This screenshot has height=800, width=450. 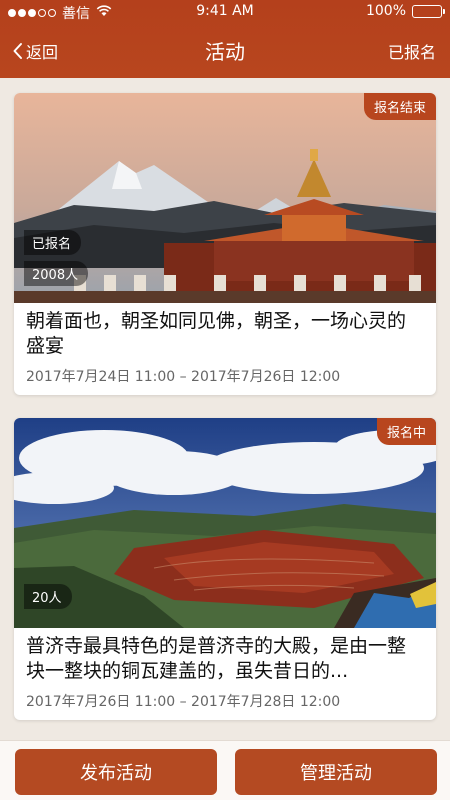 What do you see at coordinates (183, 702) in the screenshot?
I see `activity-time: 2017年7月26日 11:00 – 2017年7月28日 12:00` at bounding box center [183, 702].